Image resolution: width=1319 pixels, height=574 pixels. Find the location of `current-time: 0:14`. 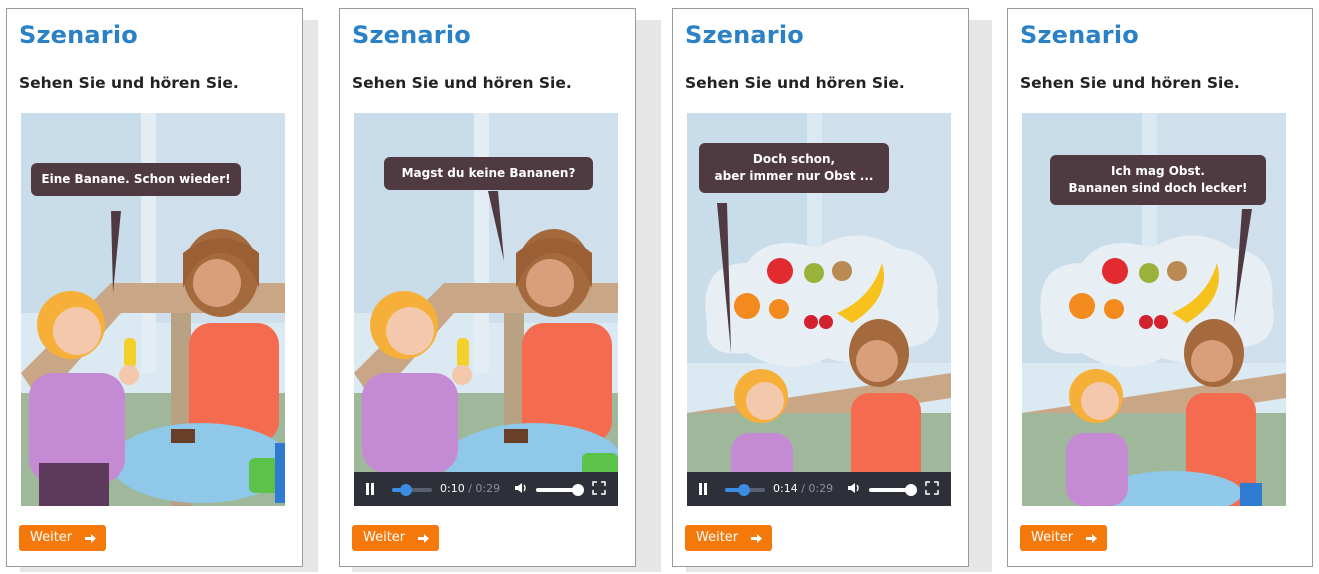

current-time: 0:14 is located at coordinates (785, 488).